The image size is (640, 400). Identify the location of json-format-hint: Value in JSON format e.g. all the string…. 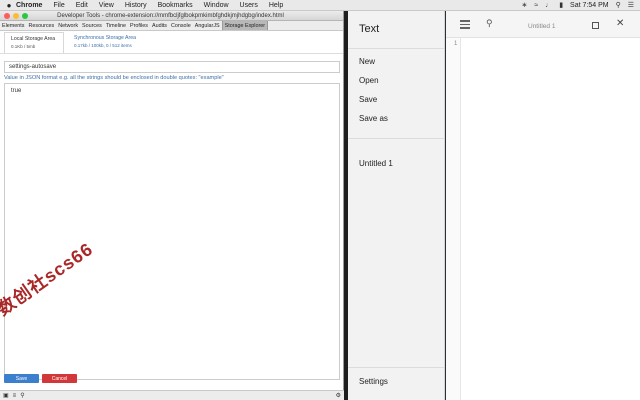
(114, 78).